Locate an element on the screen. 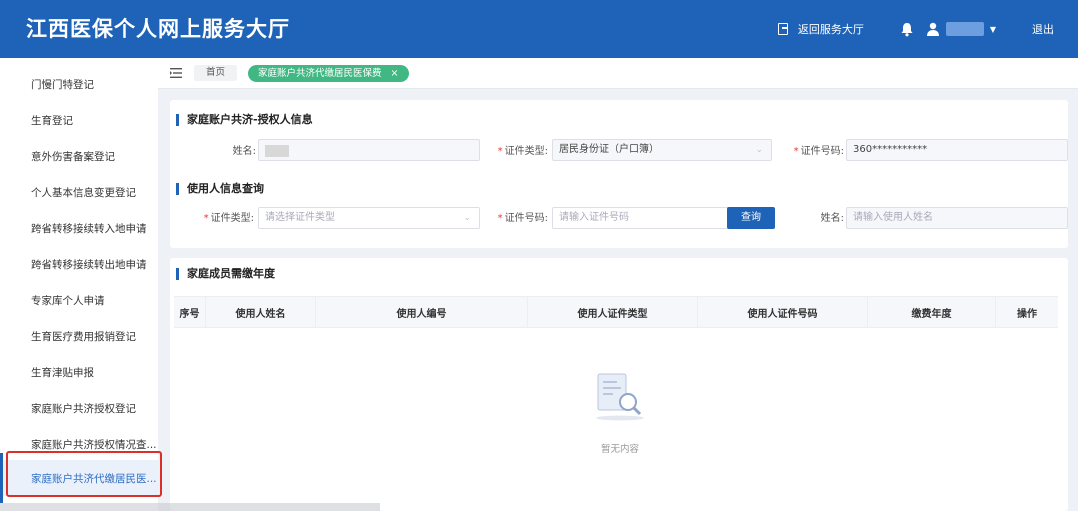  authorizer-id-type-label: * 证件类型: is located at coordinates (522, 151).